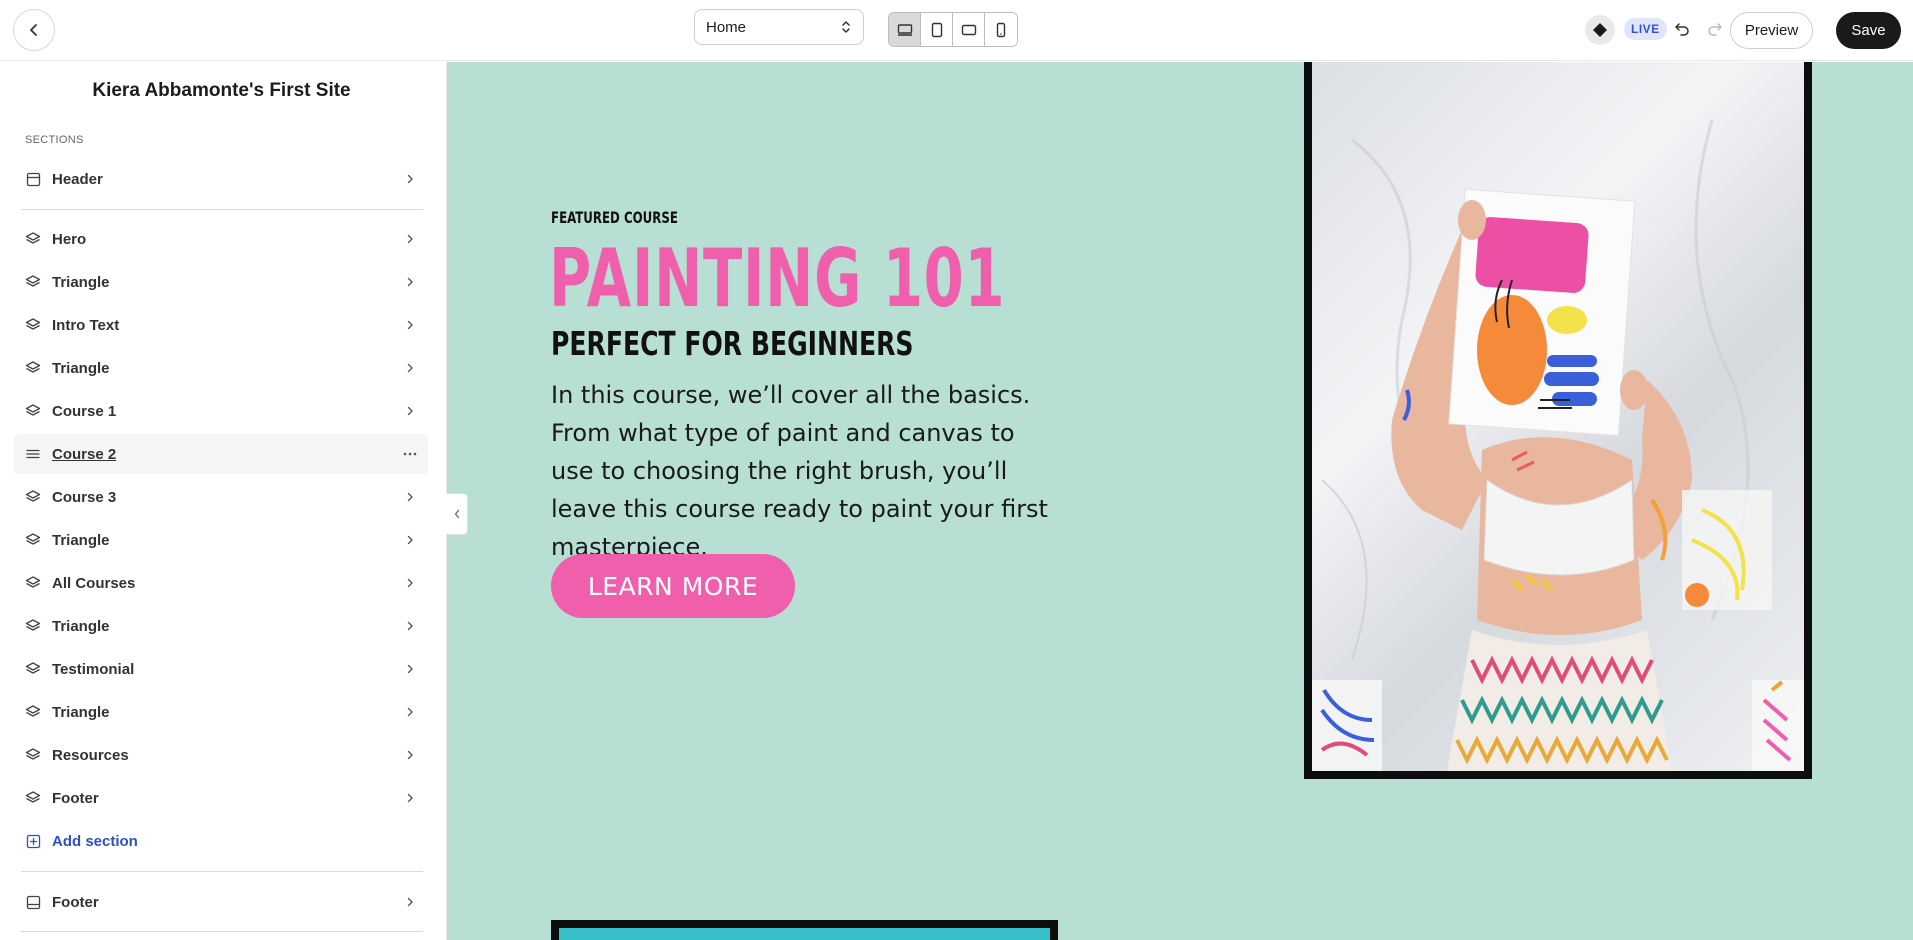 This screenshot has height=940, width=1913. I want to click on tablet-landscape-icon, so click(968, 29).